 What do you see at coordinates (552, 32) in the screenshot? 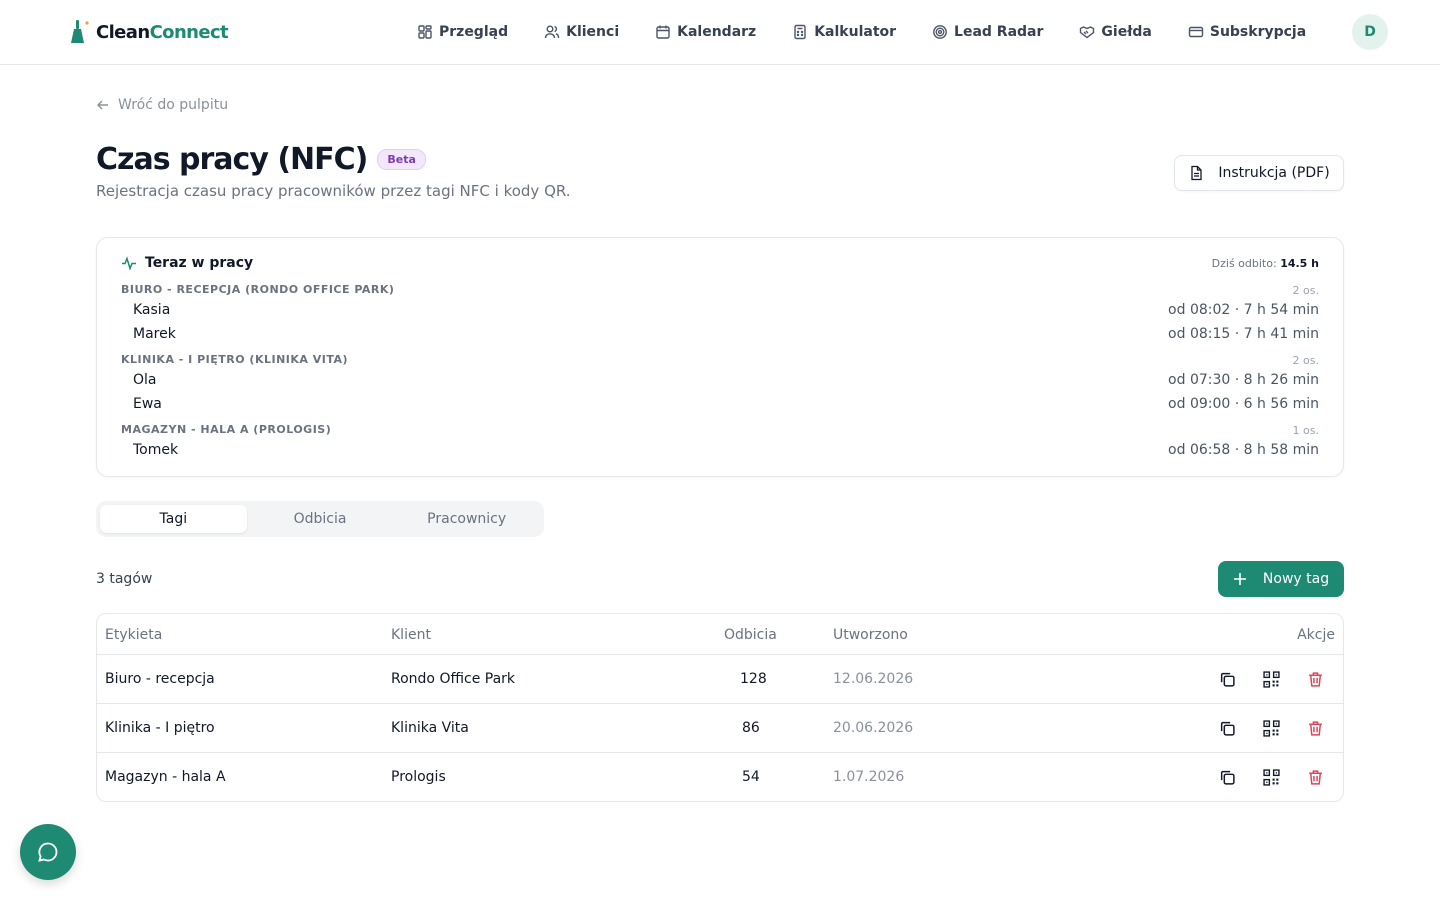
I see `users-icon` at bounding box center [552, 32].